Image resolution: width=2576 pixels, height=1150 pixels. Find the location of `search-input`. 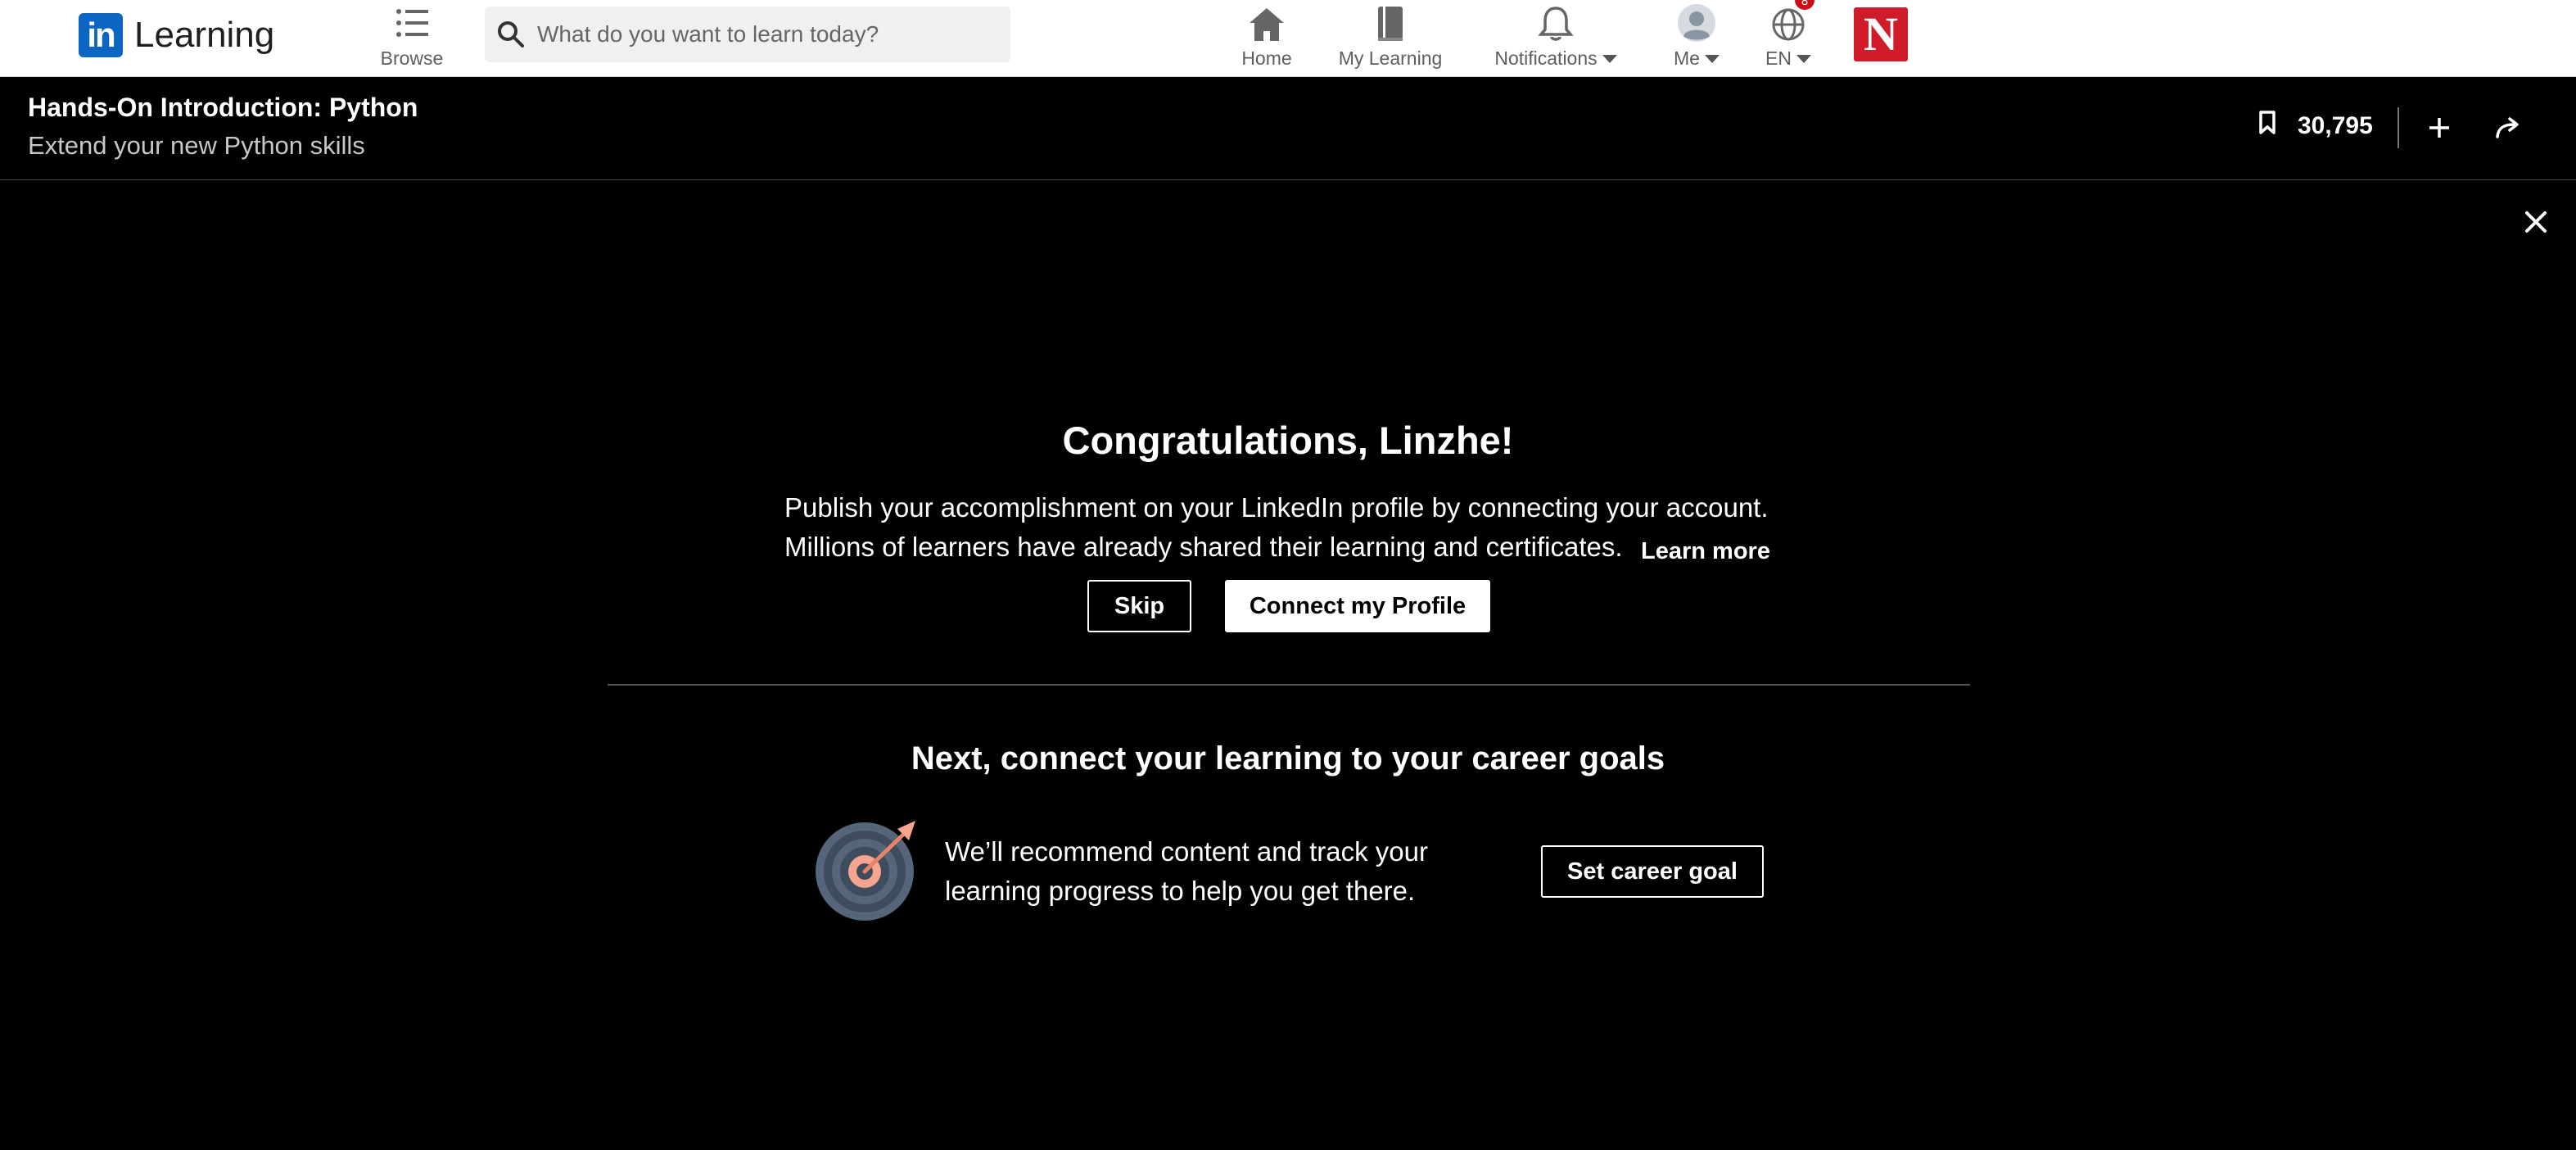

search-input is located at coordinates (766, 34).